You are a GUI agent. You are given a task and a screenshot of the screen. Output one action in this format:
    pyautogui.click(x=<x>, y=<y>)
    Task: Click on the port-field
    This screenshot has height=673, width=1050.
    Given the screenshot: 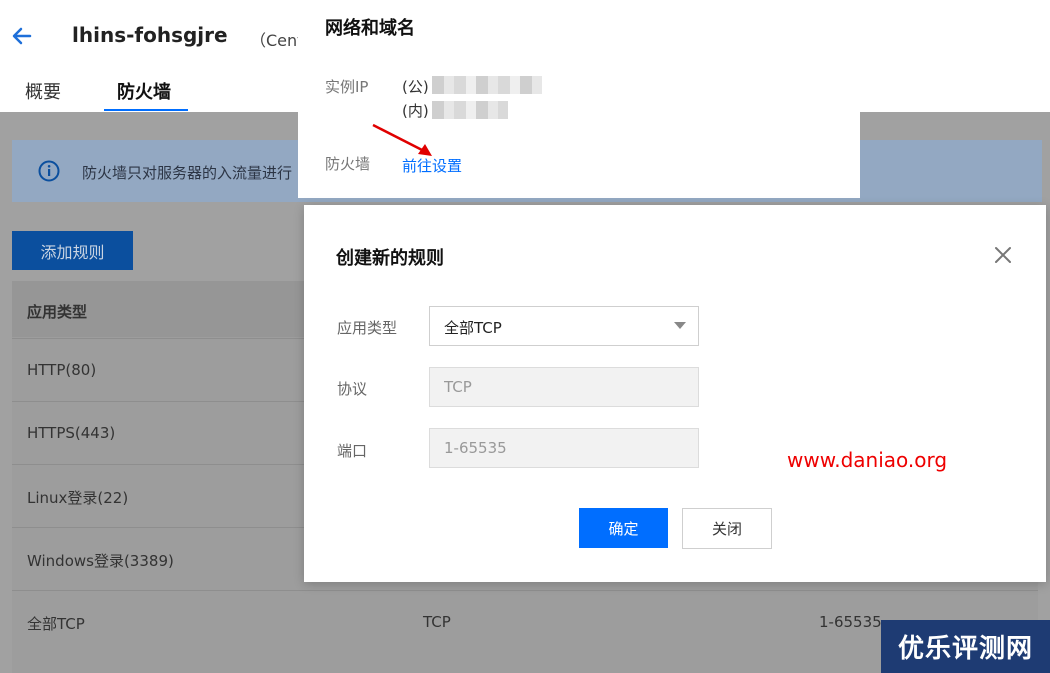 What is the action you would take?
    pyautogui.click(x=564, y=448)
    